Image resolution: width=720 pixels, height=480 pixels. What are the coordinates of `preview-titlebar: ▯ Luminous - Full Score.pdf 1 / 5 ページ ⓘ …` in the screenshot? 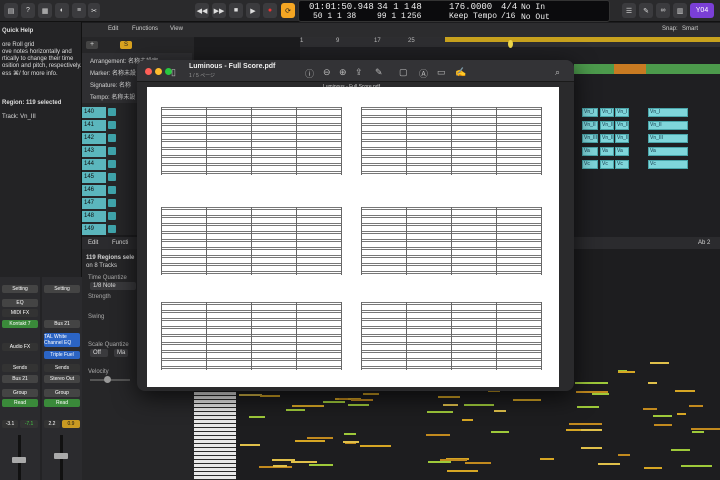 It's located at (355, 71).